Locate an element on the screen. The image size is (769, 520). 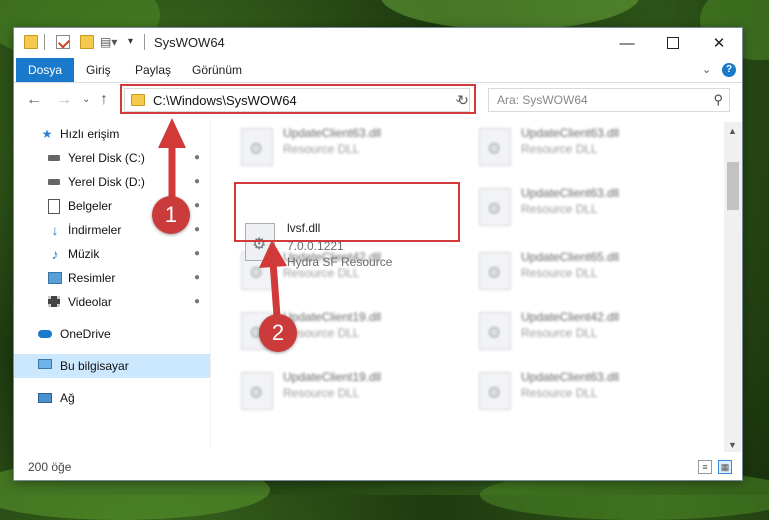
scroll-up-icon: ▲ is located at coordinates (732, 131).